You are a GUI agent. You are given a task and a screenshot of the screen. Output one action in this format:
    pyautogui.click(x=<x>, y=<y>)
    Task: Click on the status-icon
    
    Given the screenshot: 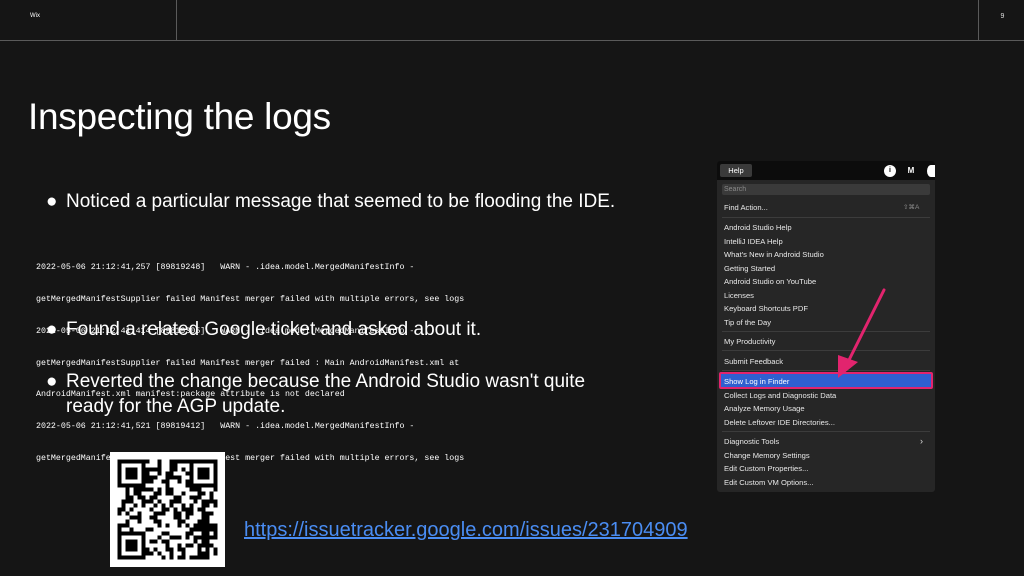 What is the action you would take?
    pyautogui.click(x=931, y=171)
    